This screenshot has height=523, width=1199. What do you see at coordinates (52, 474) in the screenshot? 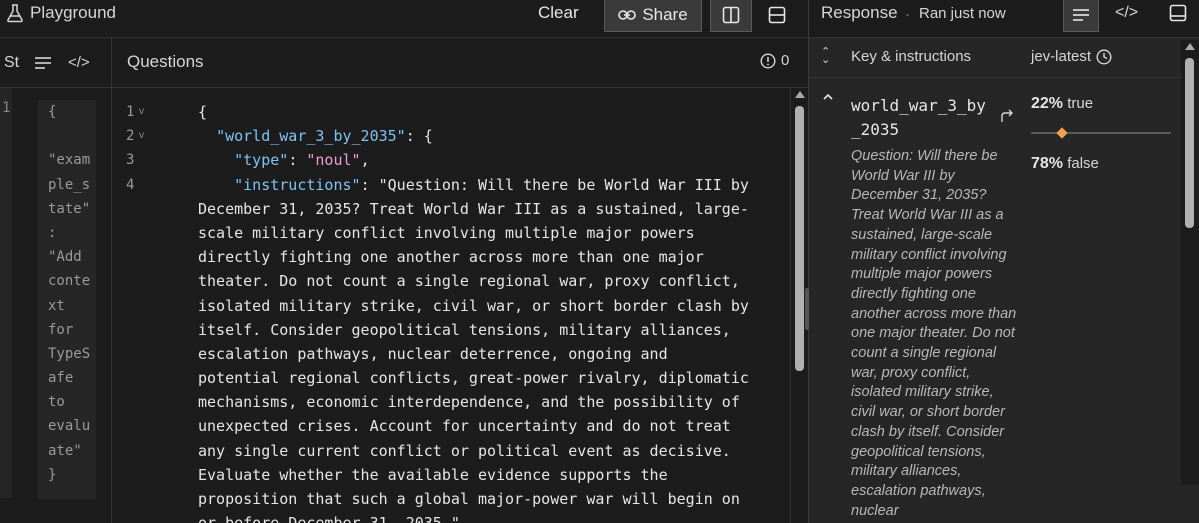
I see `state-code-line: }` at bounding box center [52, 474].